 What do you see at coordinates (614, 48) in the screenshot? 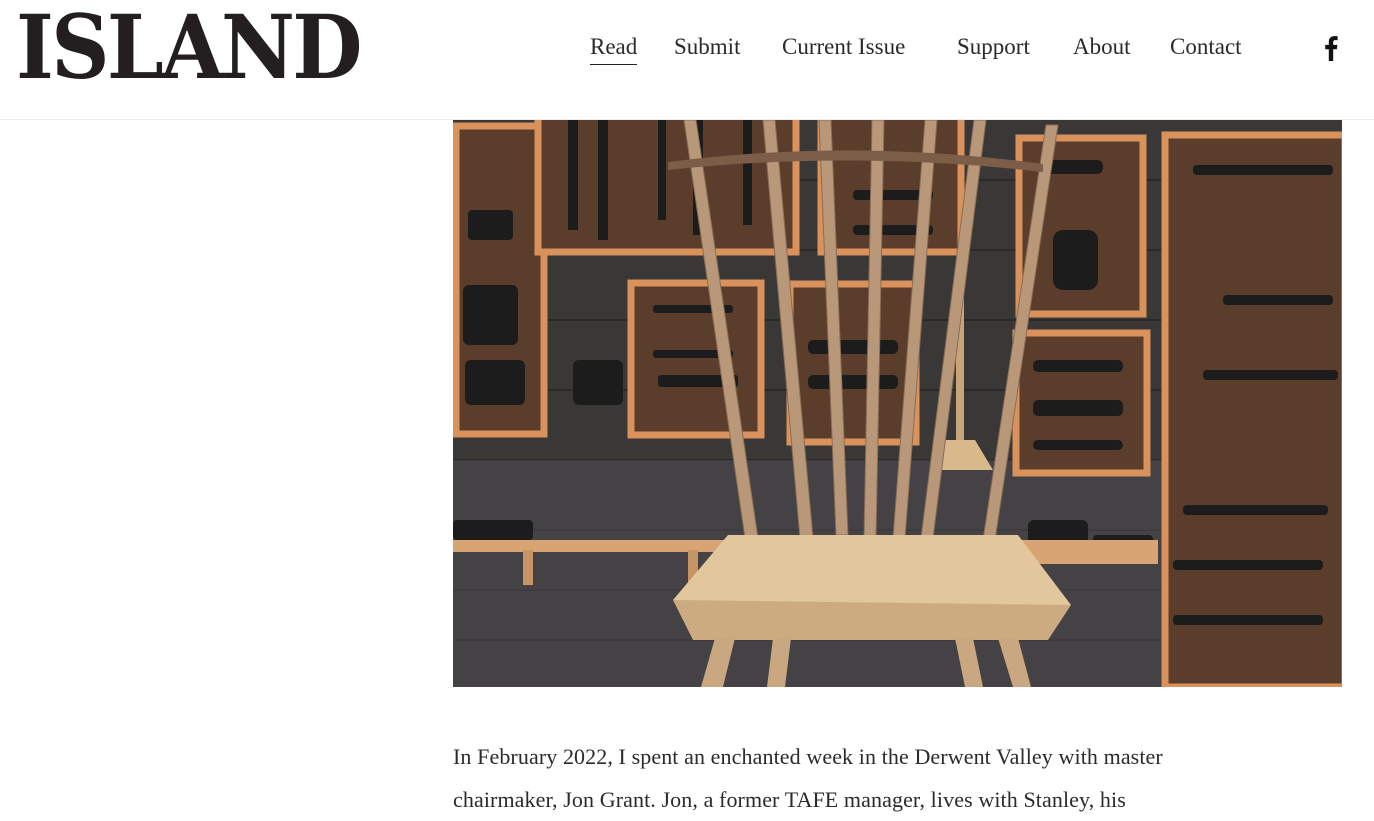
I see `nav-read: Read` at bounding box center [614, 48].